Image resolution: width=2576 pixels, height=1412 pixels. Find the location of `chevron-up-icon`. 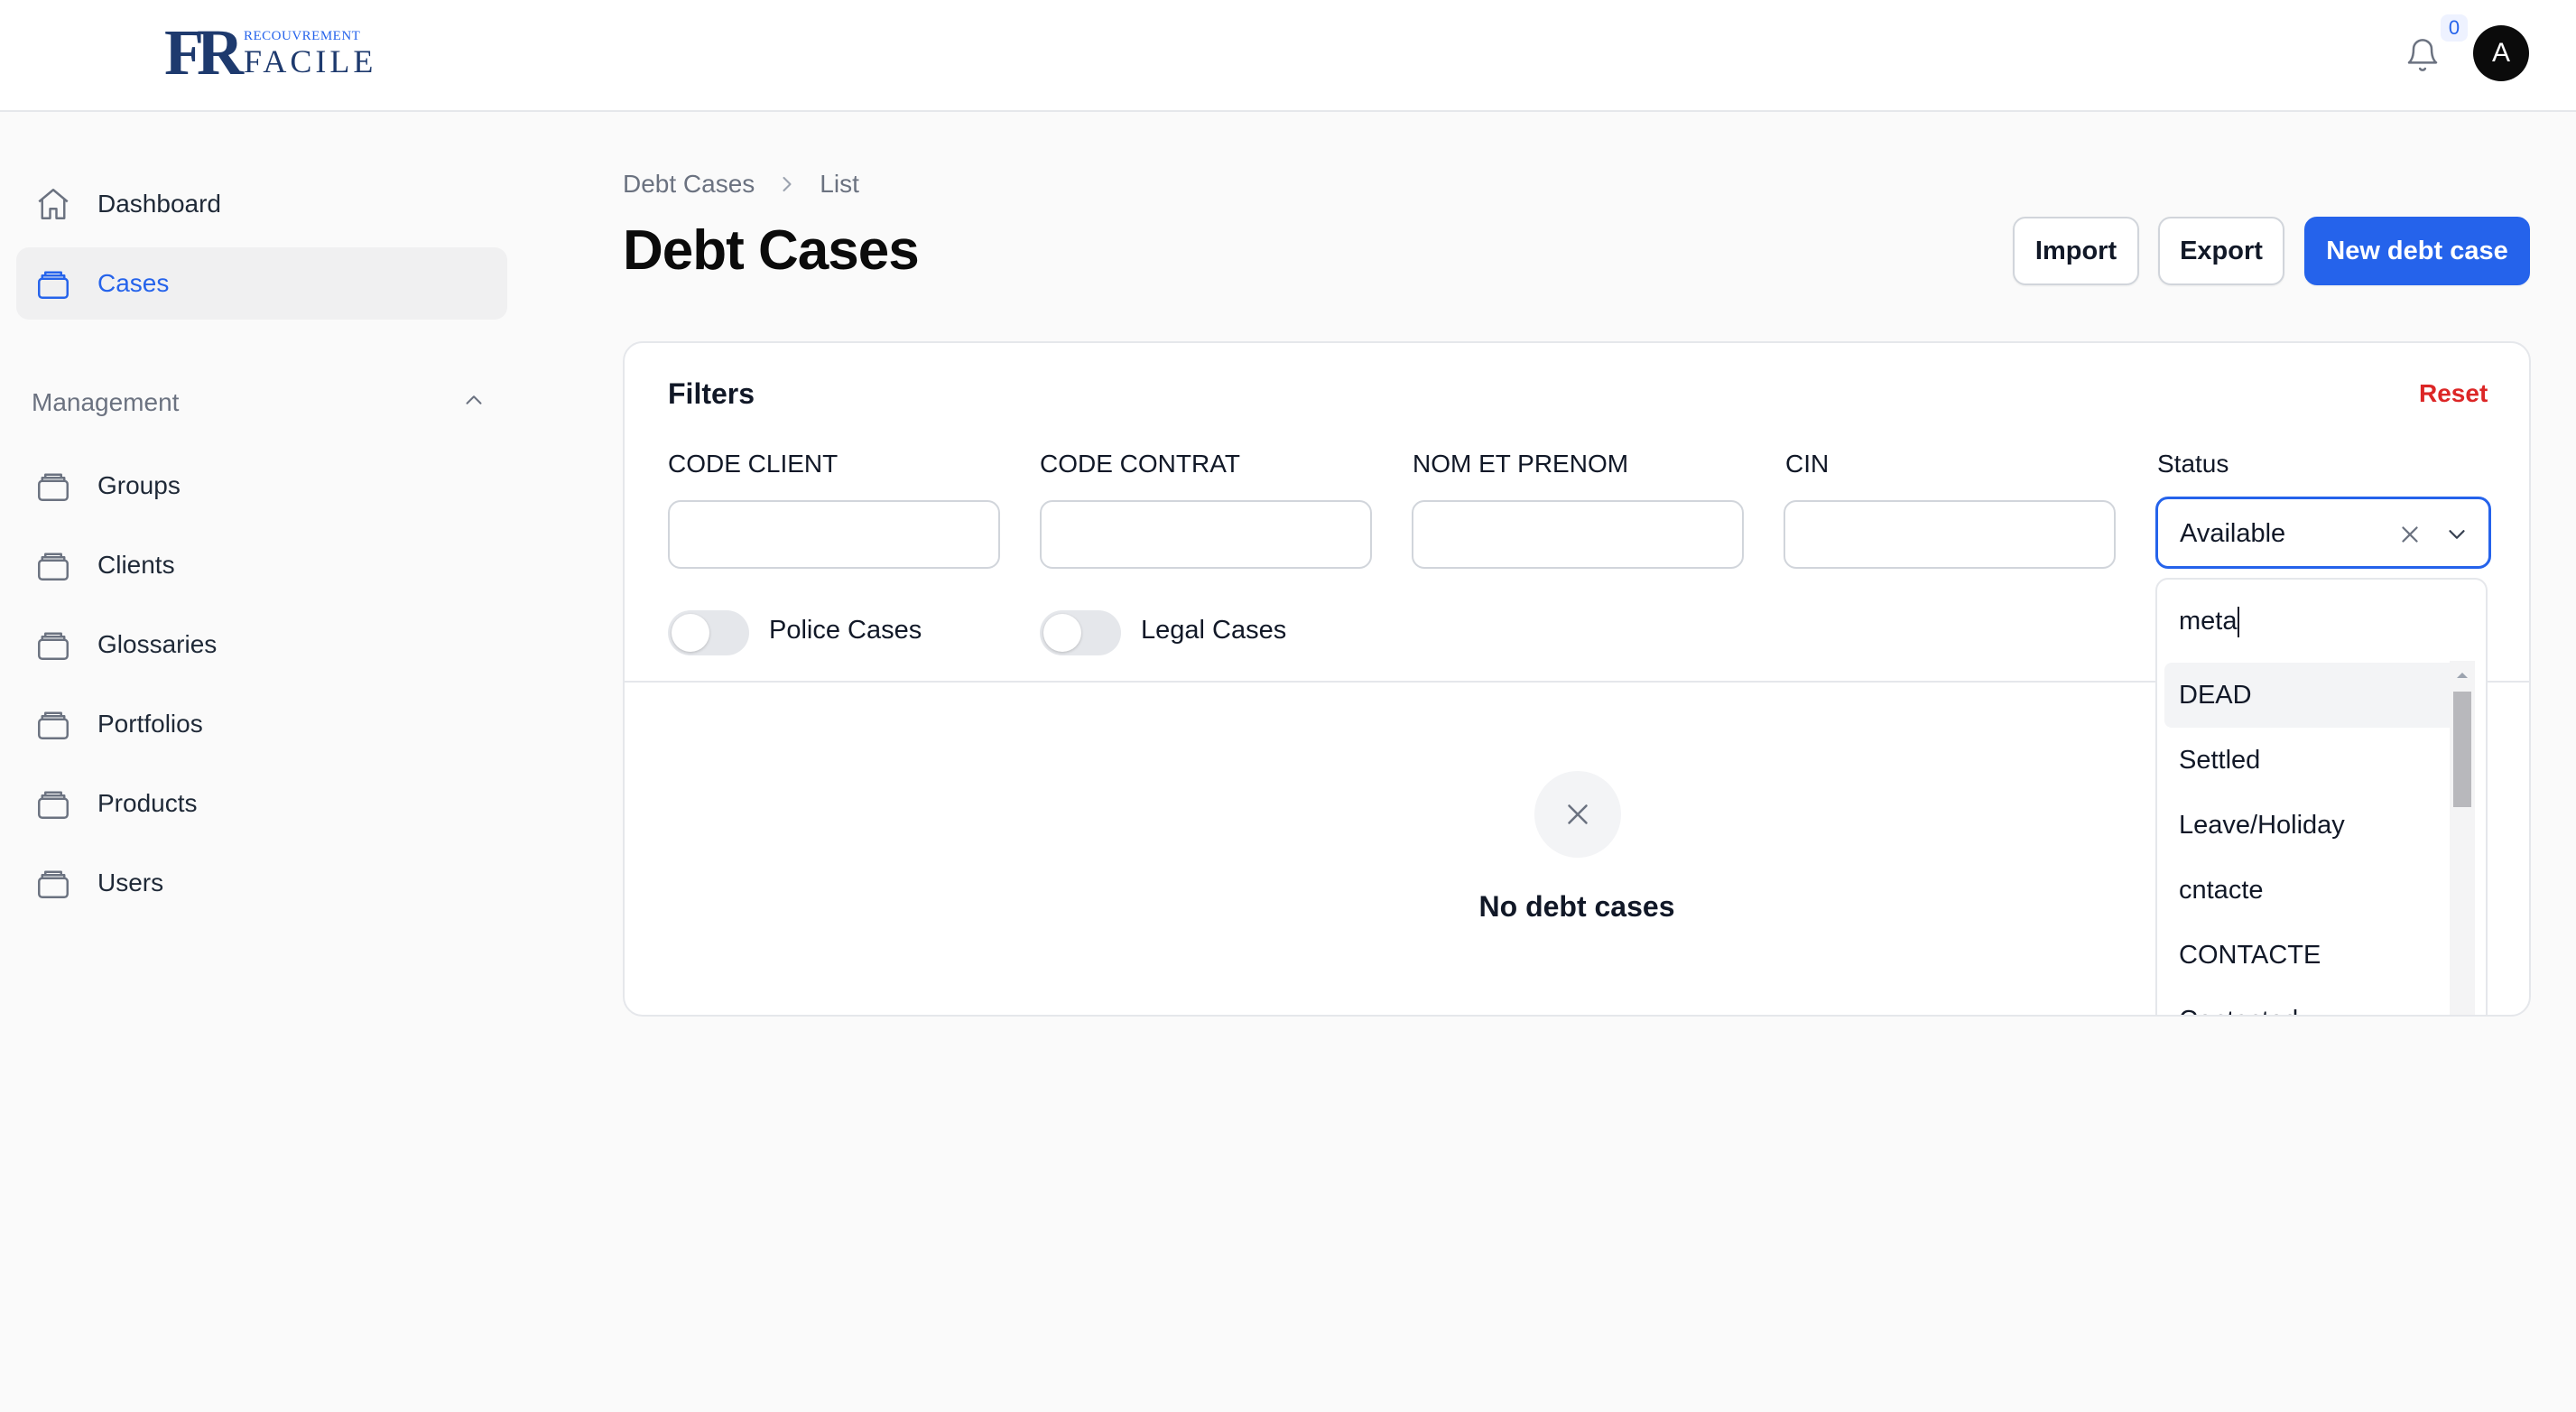

chevron-up-icon is located at coordinates (473, 399).